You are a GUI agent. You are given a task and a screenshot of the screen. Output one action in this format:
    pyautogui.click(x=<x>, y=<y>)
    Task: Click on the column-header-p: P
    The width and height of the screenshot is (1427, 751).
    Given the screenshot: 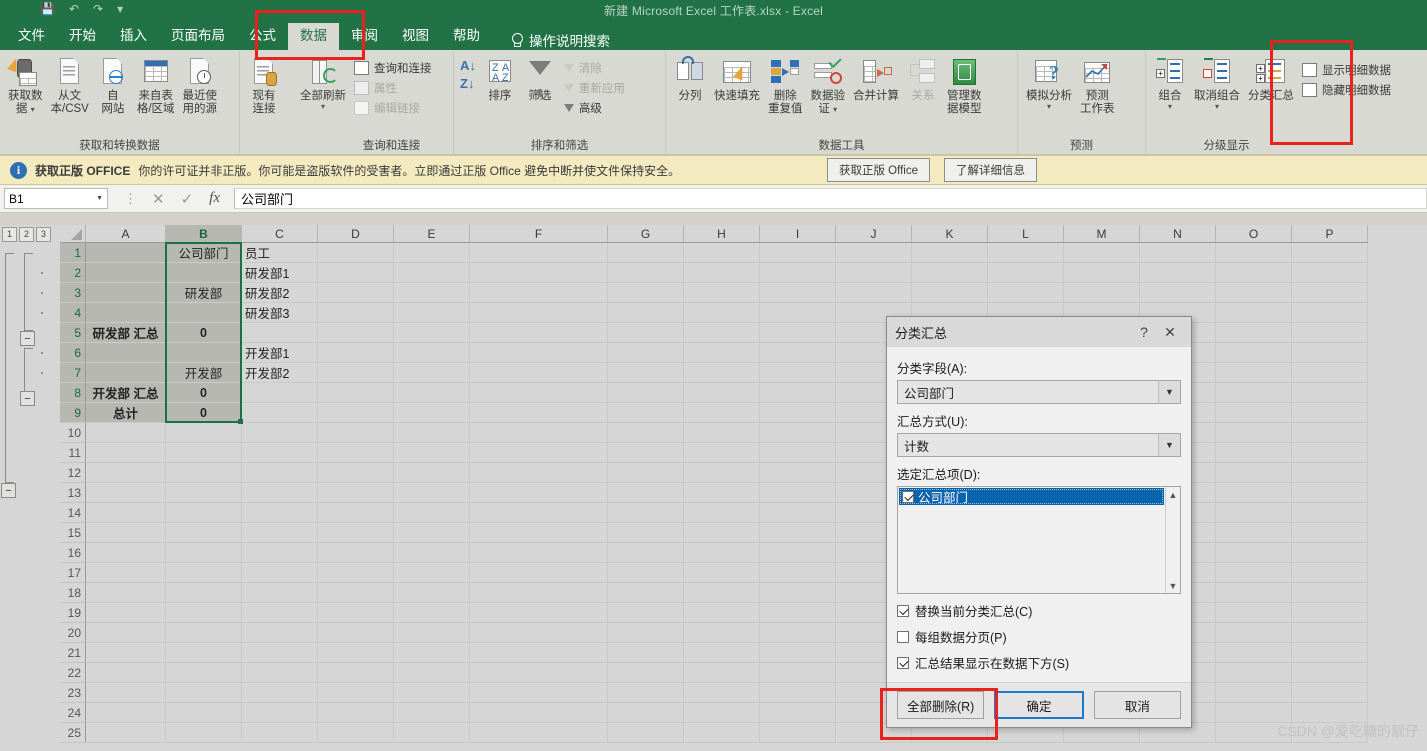 What is the action you would take?
    pyautogui.click(x=1330, y=234)
    